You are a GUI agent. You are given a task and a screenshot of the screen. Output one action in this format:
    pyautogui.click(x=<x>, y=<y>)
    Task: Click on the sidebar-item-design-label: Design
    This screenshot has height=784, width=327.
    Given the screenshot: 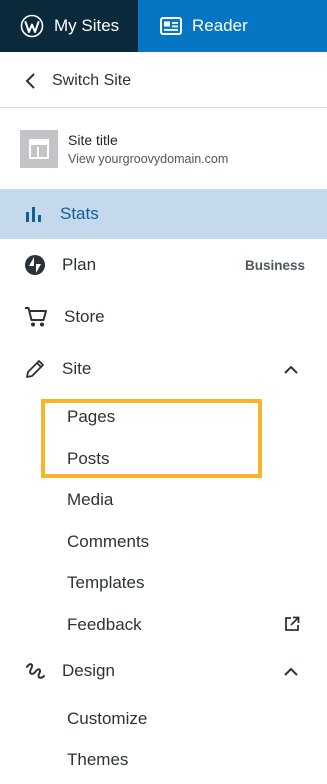 What is the action you would take?
    pyautogui.click(x=88, y=670)
    